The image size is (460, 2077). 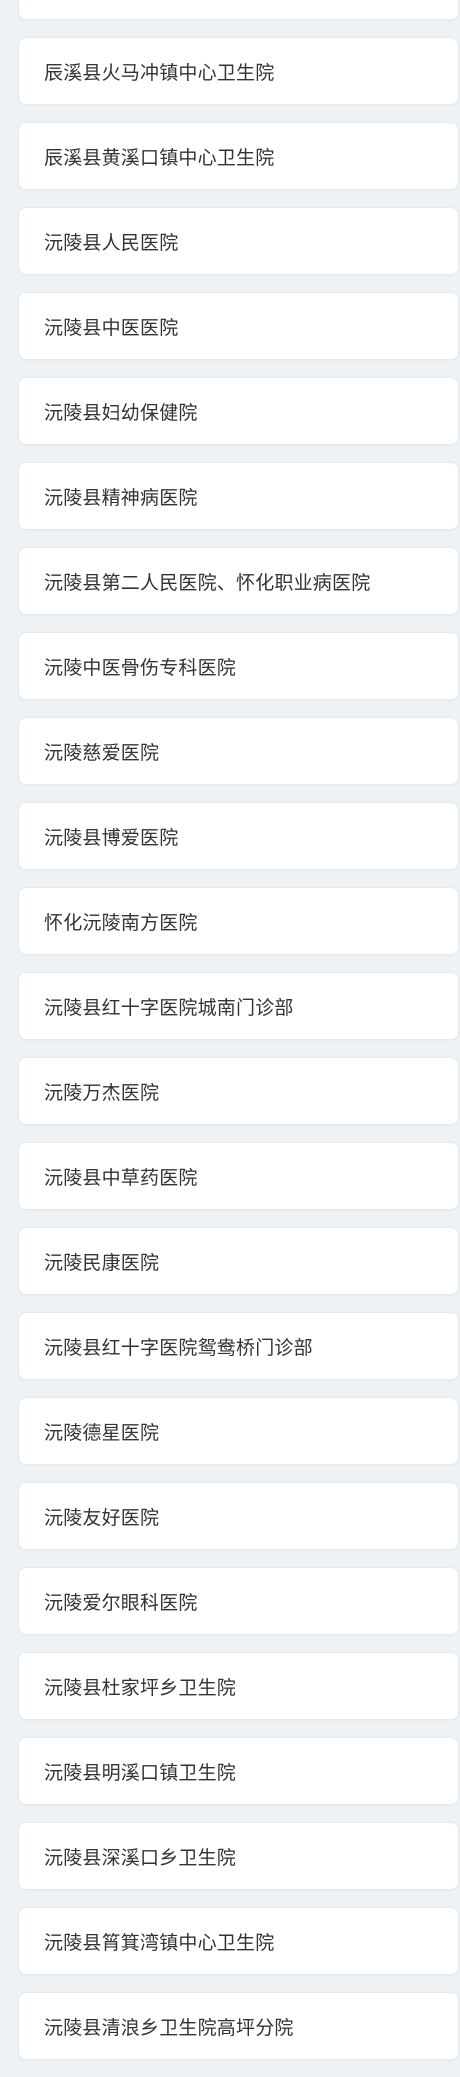 What do you see at coordinates (159, 1942) in the screenshot?
I see `list-item-label: 沅陵县筲箕湾镇中心卫生院` at bounding box center [159, 1942].